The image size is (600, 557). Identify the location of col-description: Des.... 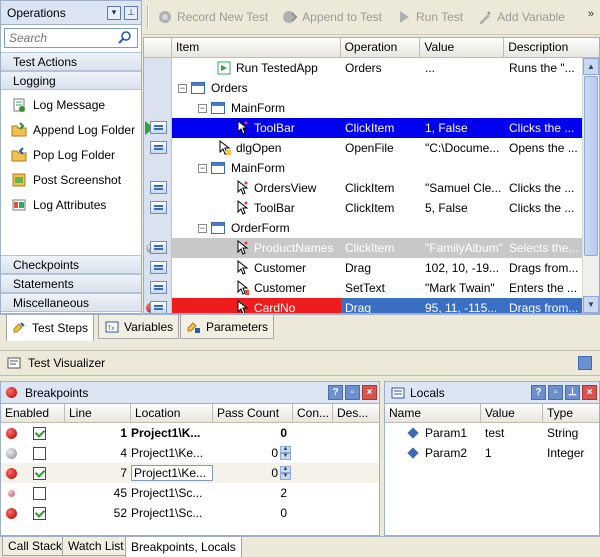
(356, 413).